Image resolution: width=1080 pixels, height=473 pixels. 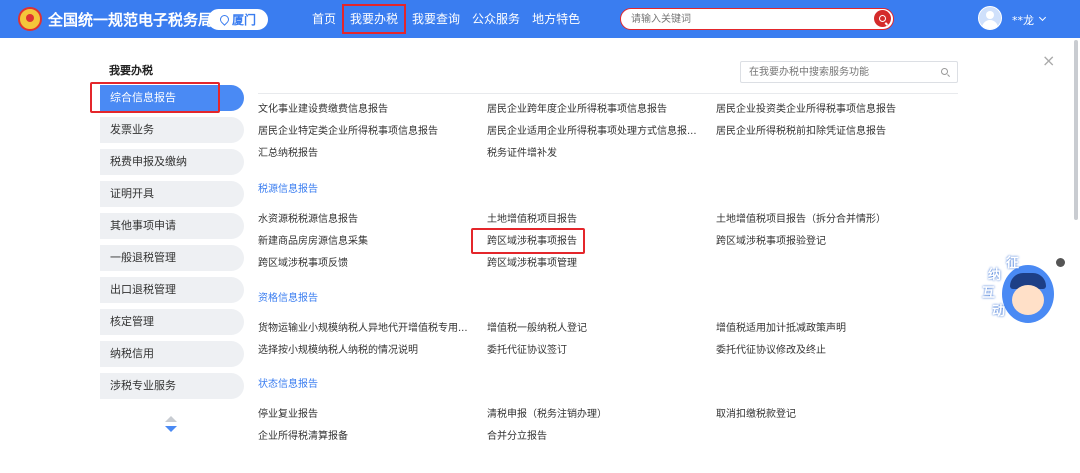 What do you see at coordinates (522, 154) in the screenshot?
I see `service-link: 税务证件增补发` at bounding box center [522, 154].